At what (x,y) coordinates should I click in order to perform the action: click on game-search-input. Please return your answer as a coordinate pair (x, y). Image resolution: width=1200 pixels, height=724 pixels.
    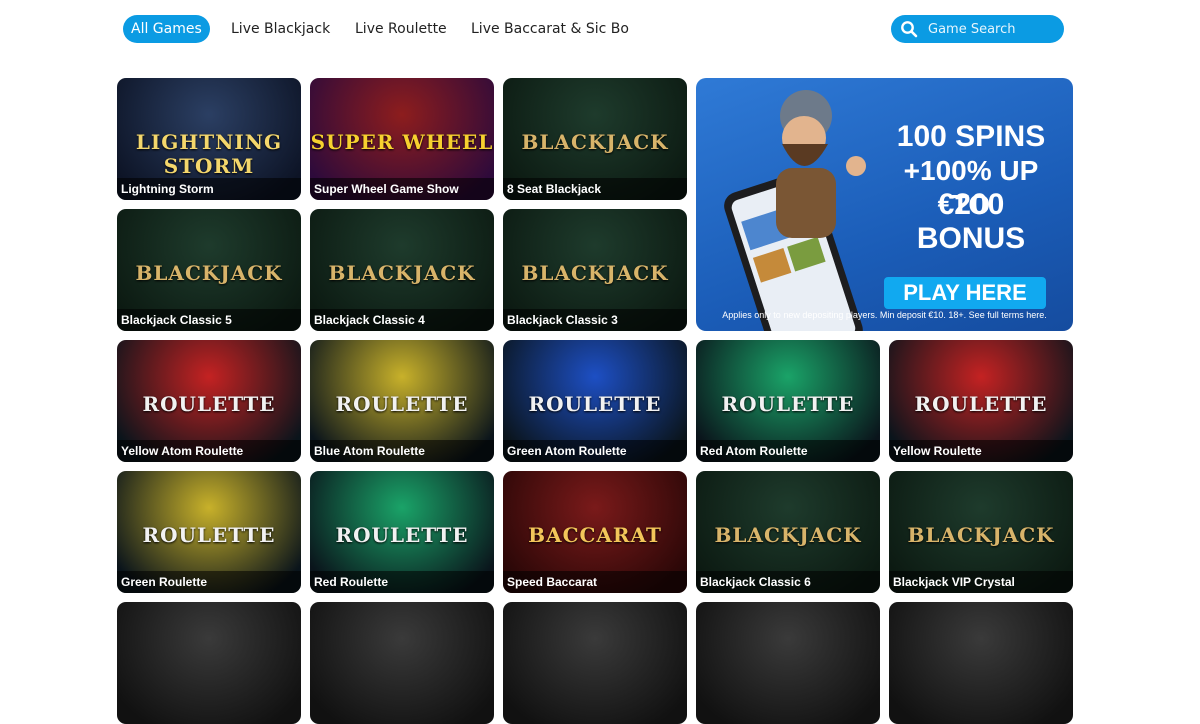
    Looking at the image, I should click on (993, 29).